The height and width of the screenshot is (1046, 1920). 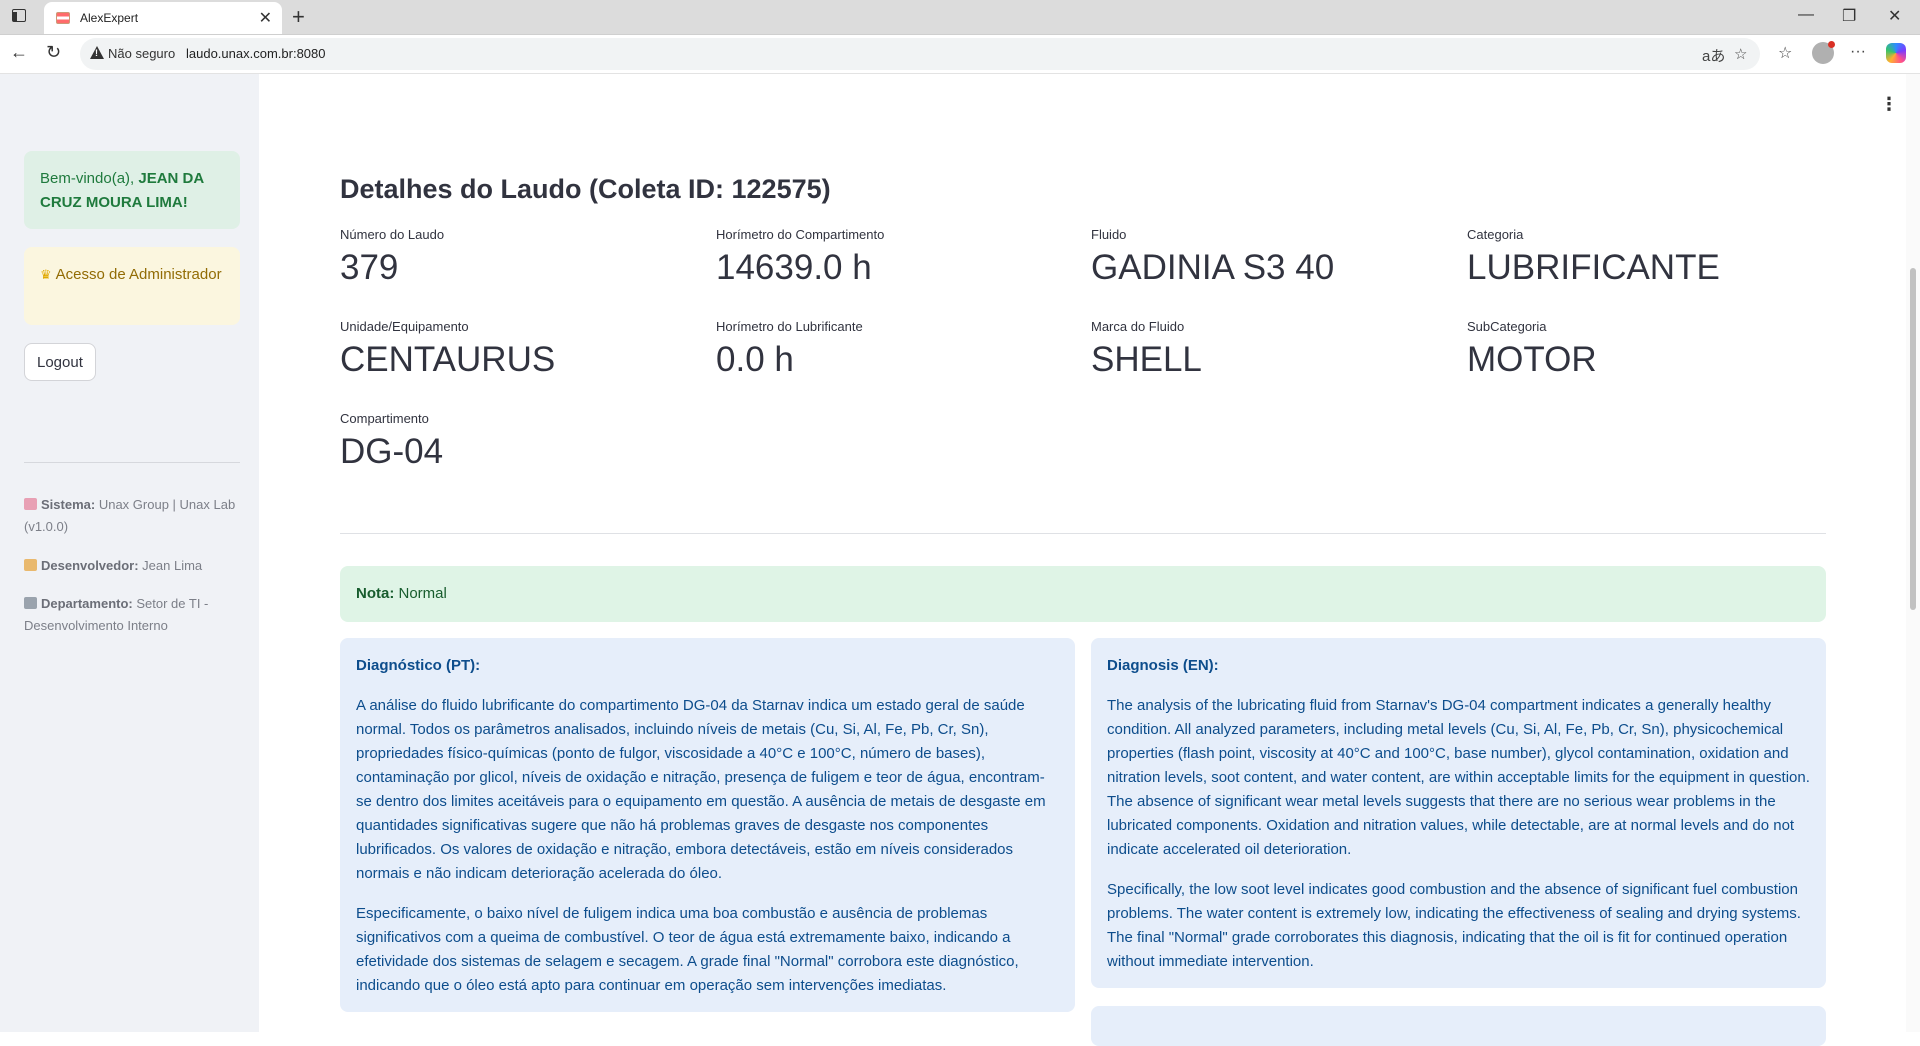 I want to click on back-icon: ←, so click(x=19, y=52).